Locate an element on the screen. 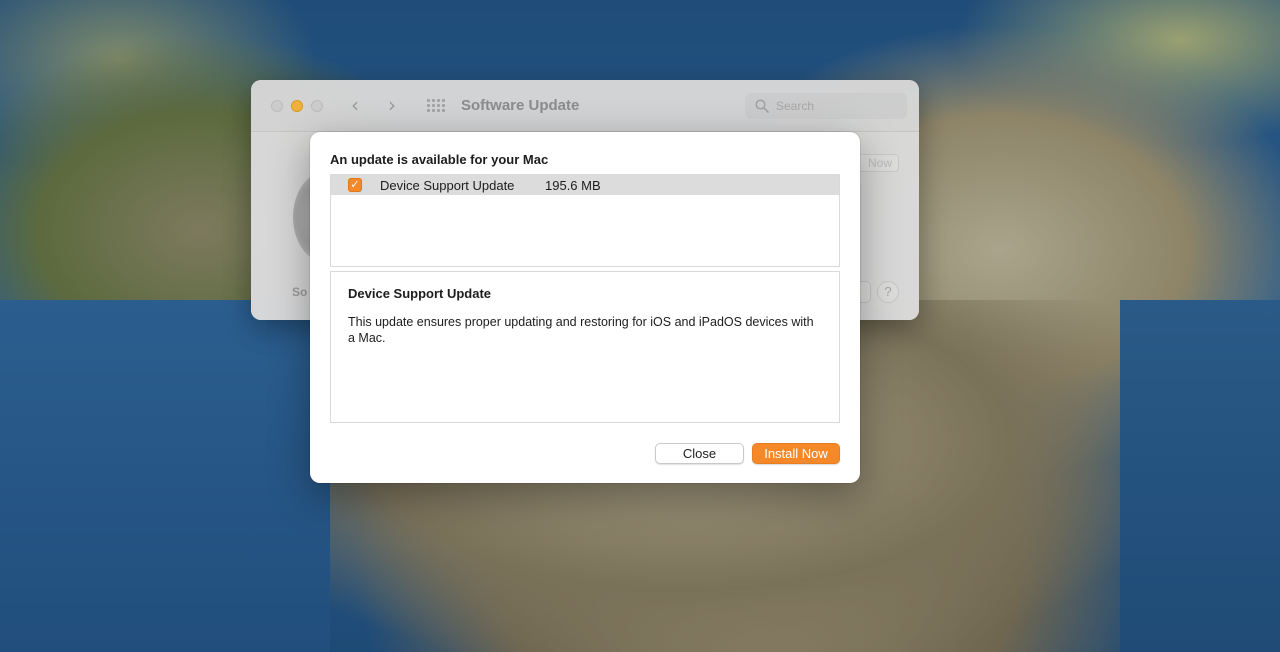 The height and width of the screenshot is (652, 1280). help-button: ? is located at coordinates (888, 292).